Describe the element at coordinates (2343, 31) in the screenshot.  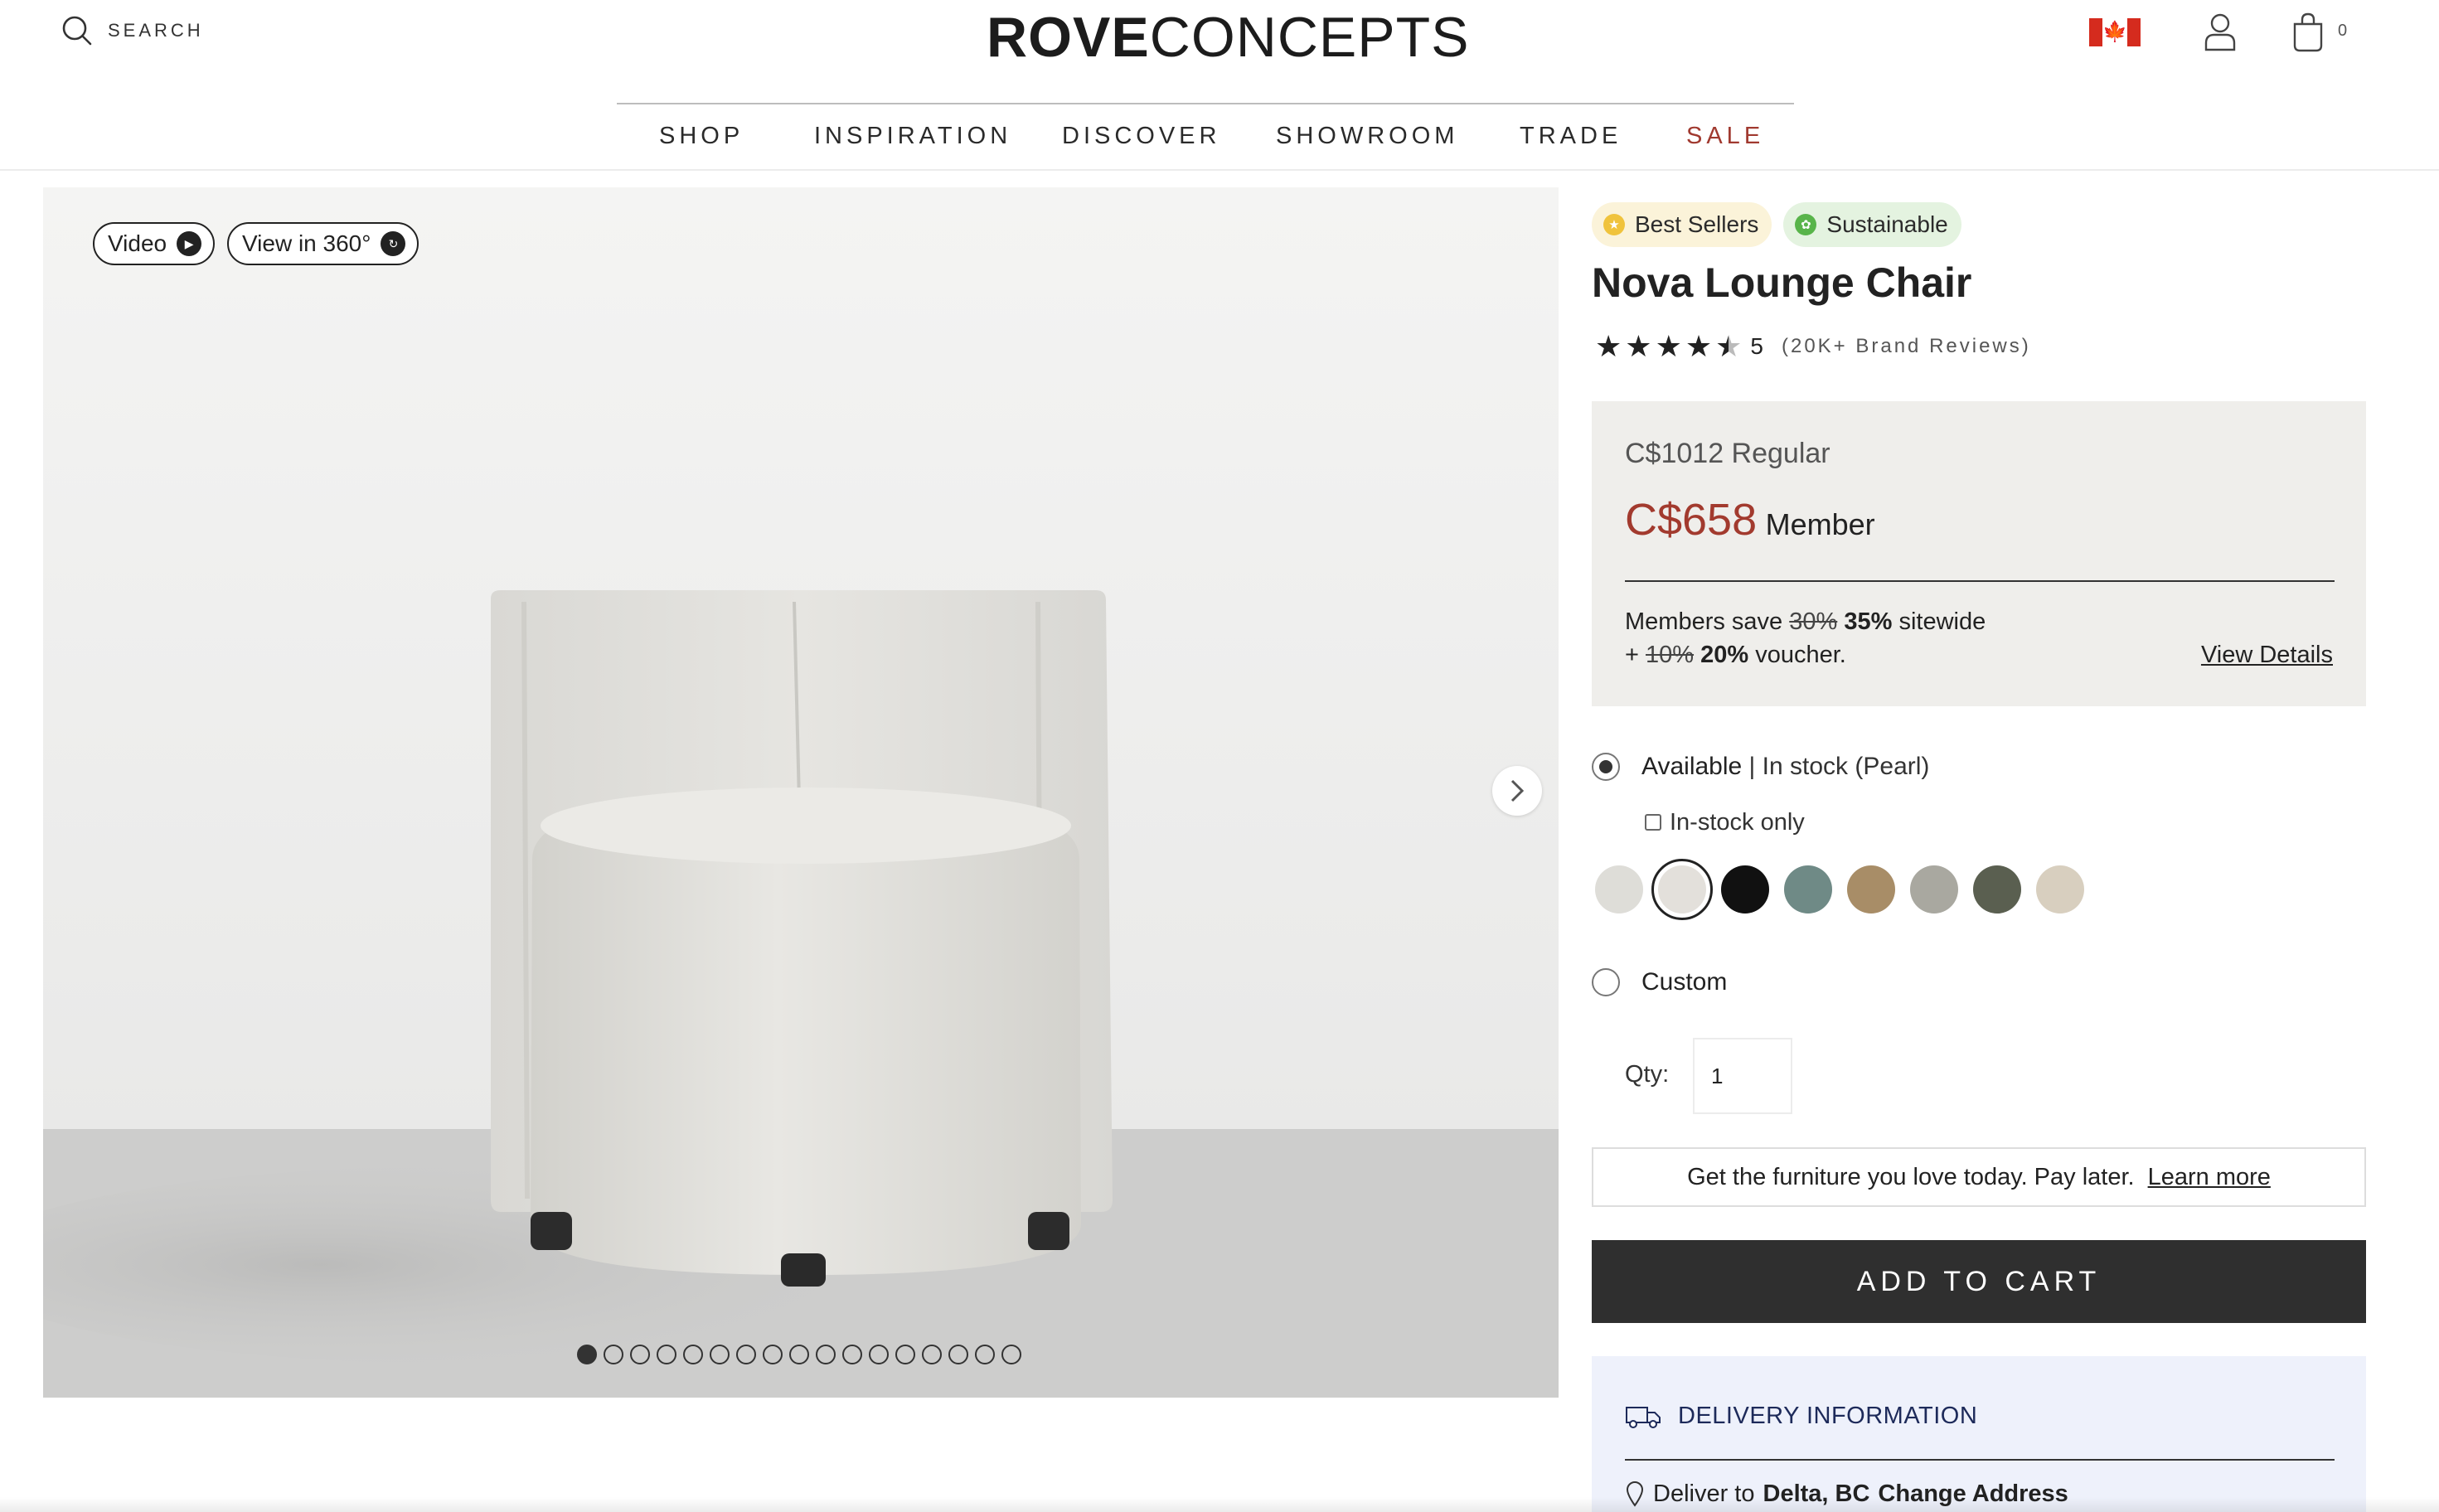
I see `cart-count: 0` at that location.